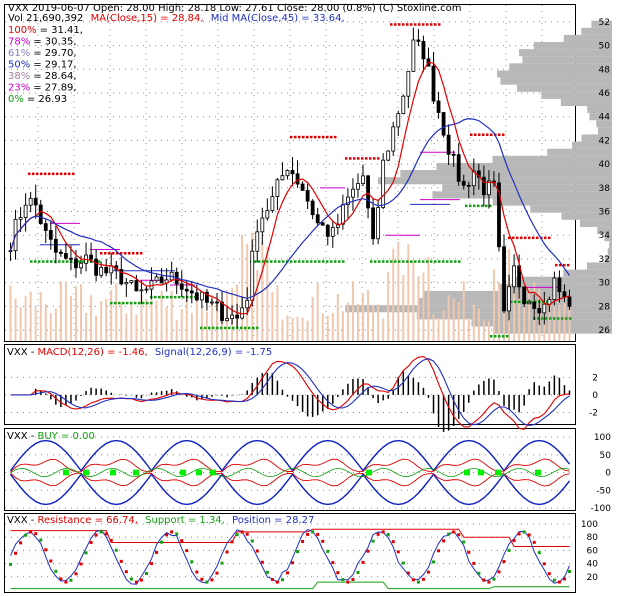 The image size is (624, 596). I want to click on res-tick-label: 40, so click(593, 565).